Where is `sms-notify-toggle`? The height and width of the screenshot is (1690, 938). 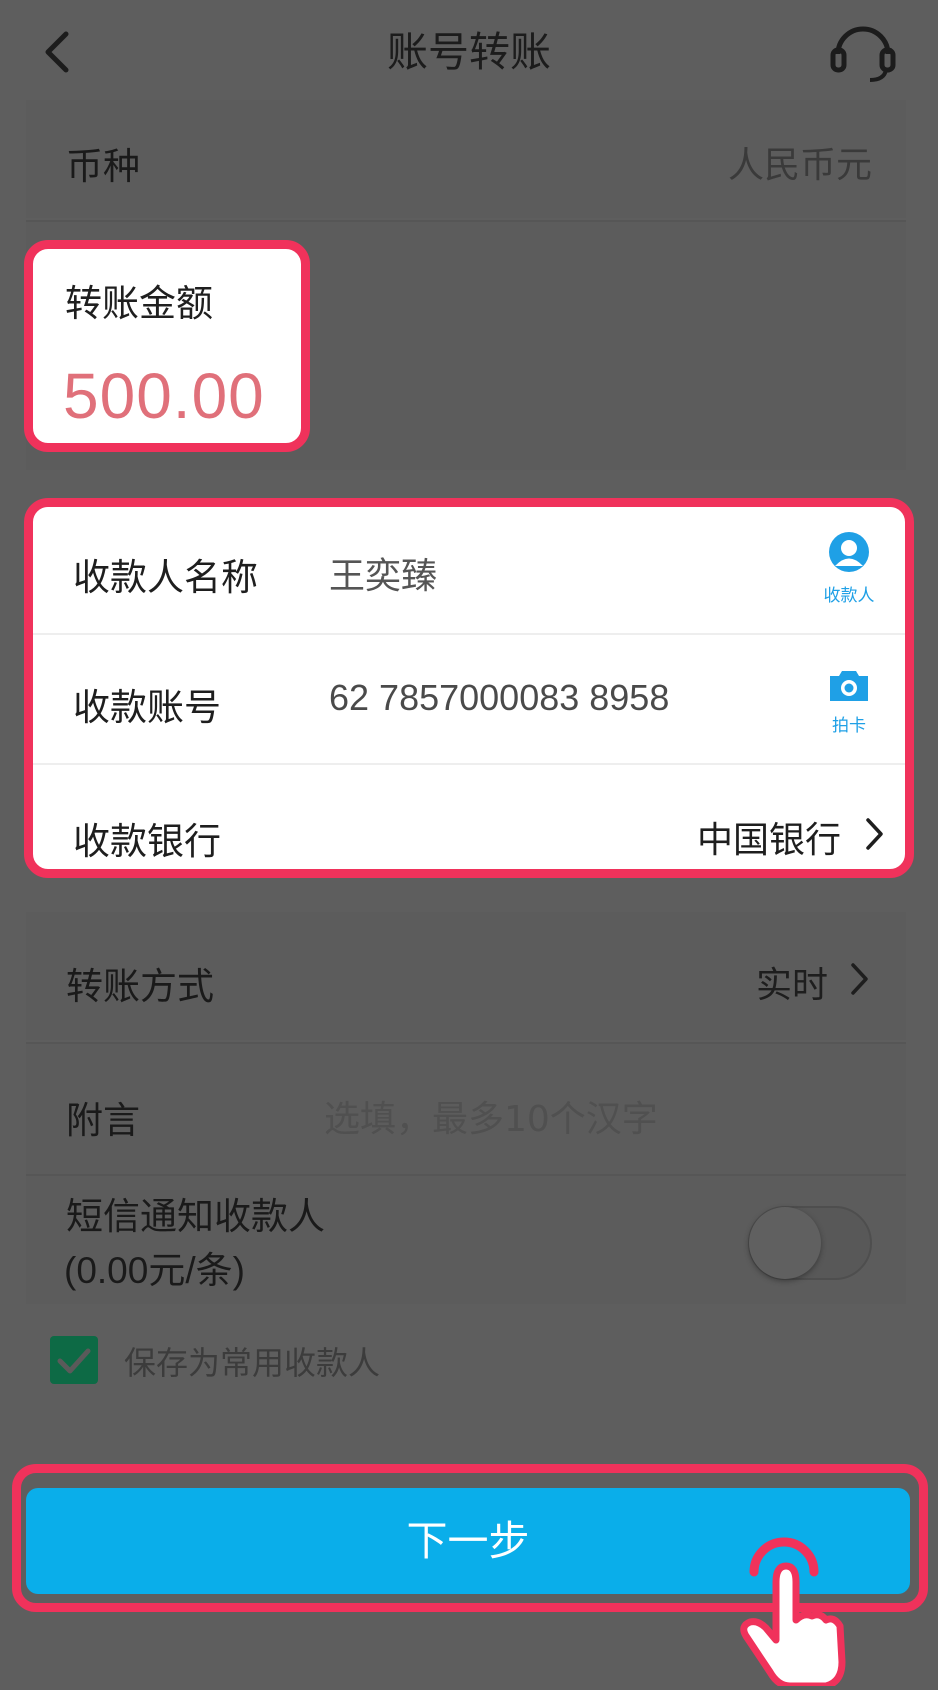 sms-notify-toggle is located at coordinates (810, 1243).